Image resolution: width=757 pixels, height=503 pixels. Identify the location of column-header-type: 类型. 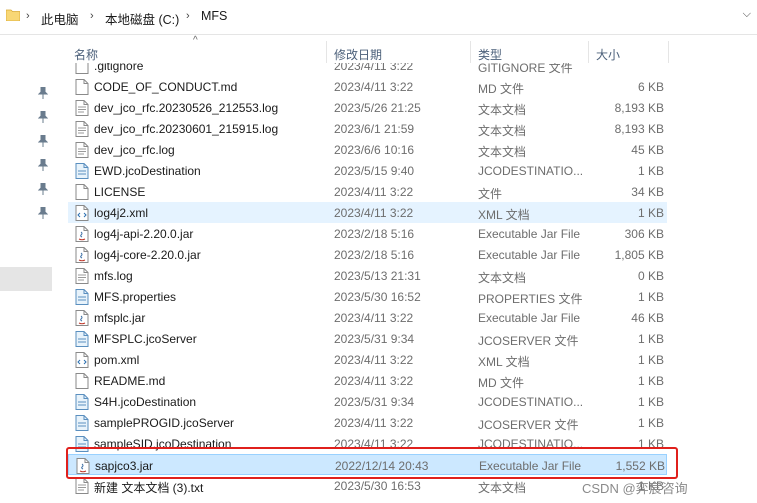
(490, 54).